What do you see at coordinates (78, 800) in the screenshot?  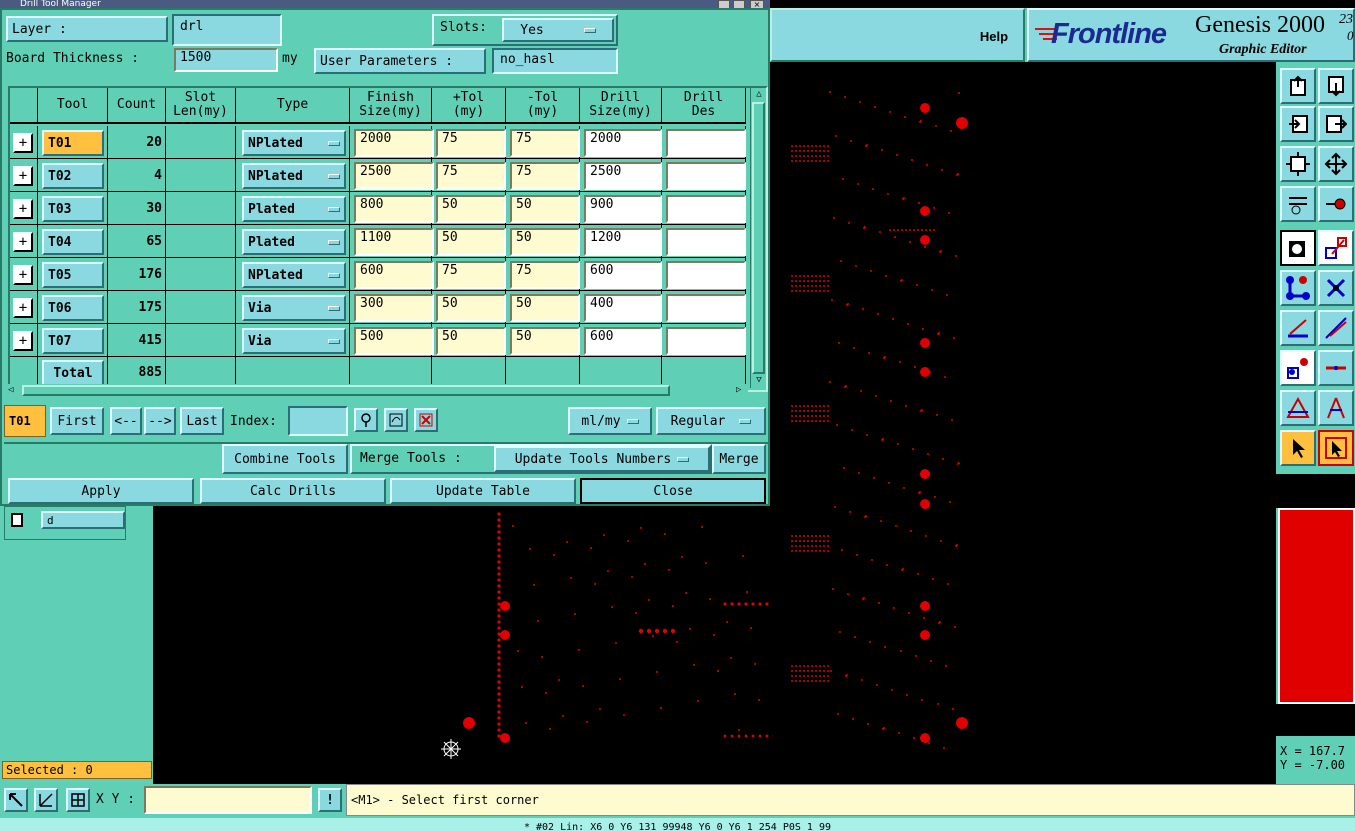 I see `grid-icon` at bounding box center [78, 800].